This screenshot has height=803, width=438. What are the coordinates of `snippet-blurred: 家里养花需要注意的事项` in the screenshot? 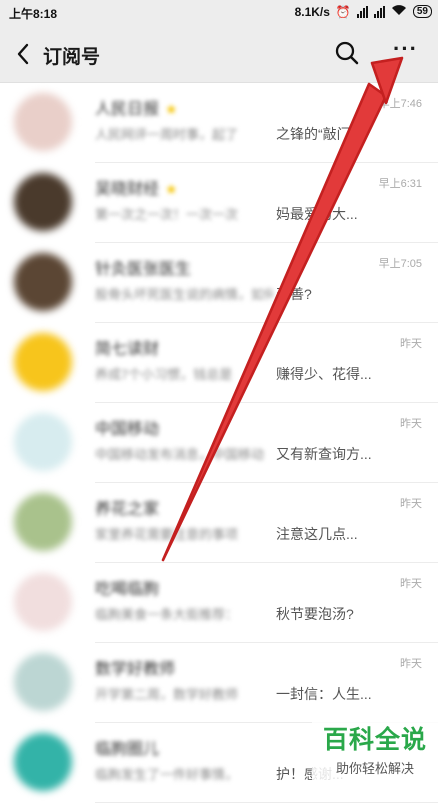 It's located at (167, 534).